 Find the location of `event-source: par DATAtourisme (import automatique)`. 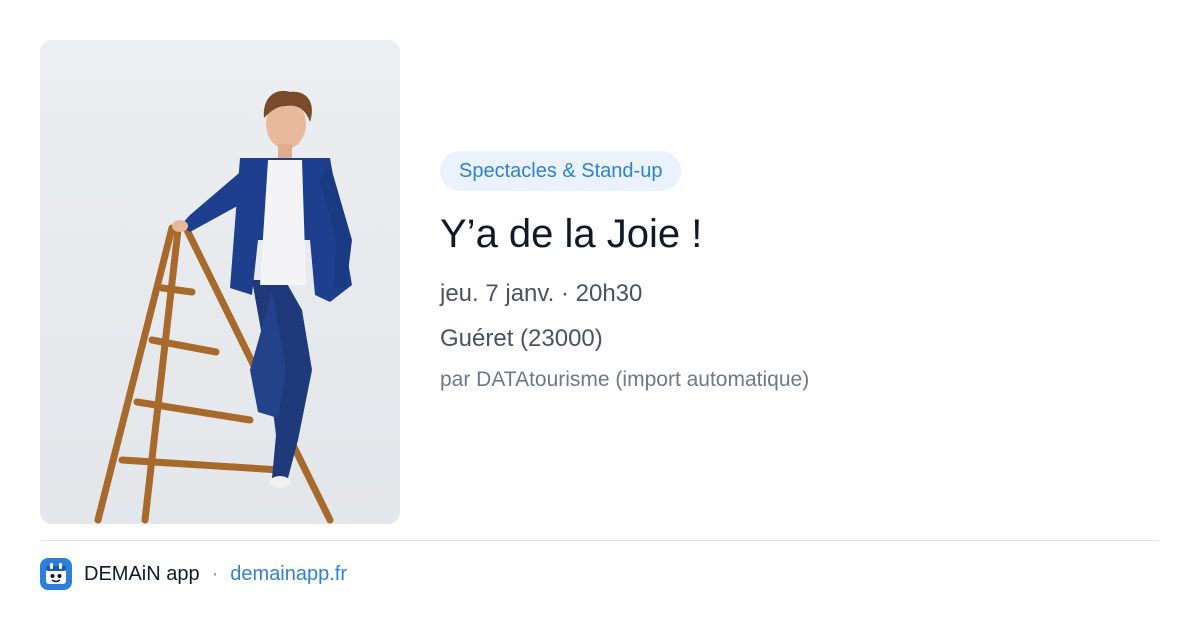

event-source: par DATAtourisme (import automatique) is located at coordinates (625, 379).